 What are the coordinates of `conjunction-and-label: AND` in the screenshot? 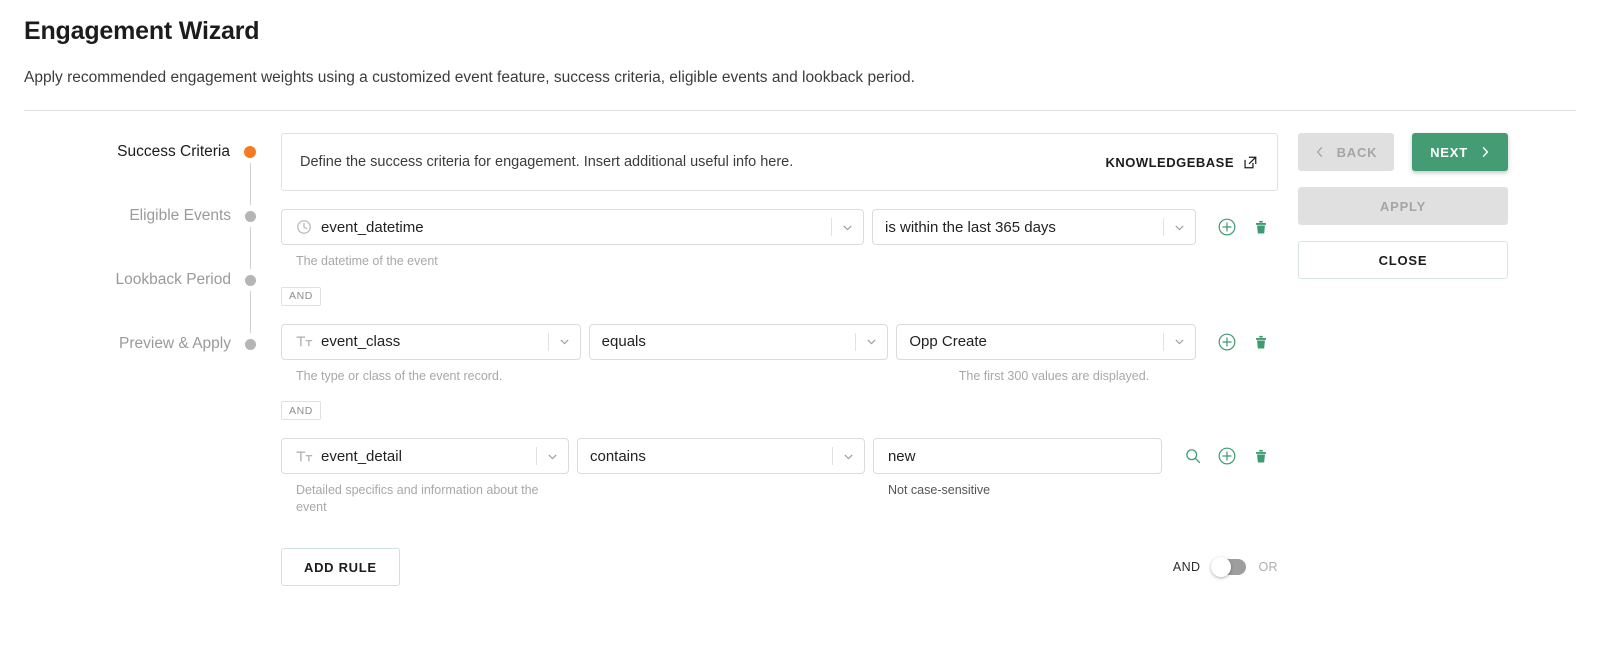 It's located at (1186, 567).